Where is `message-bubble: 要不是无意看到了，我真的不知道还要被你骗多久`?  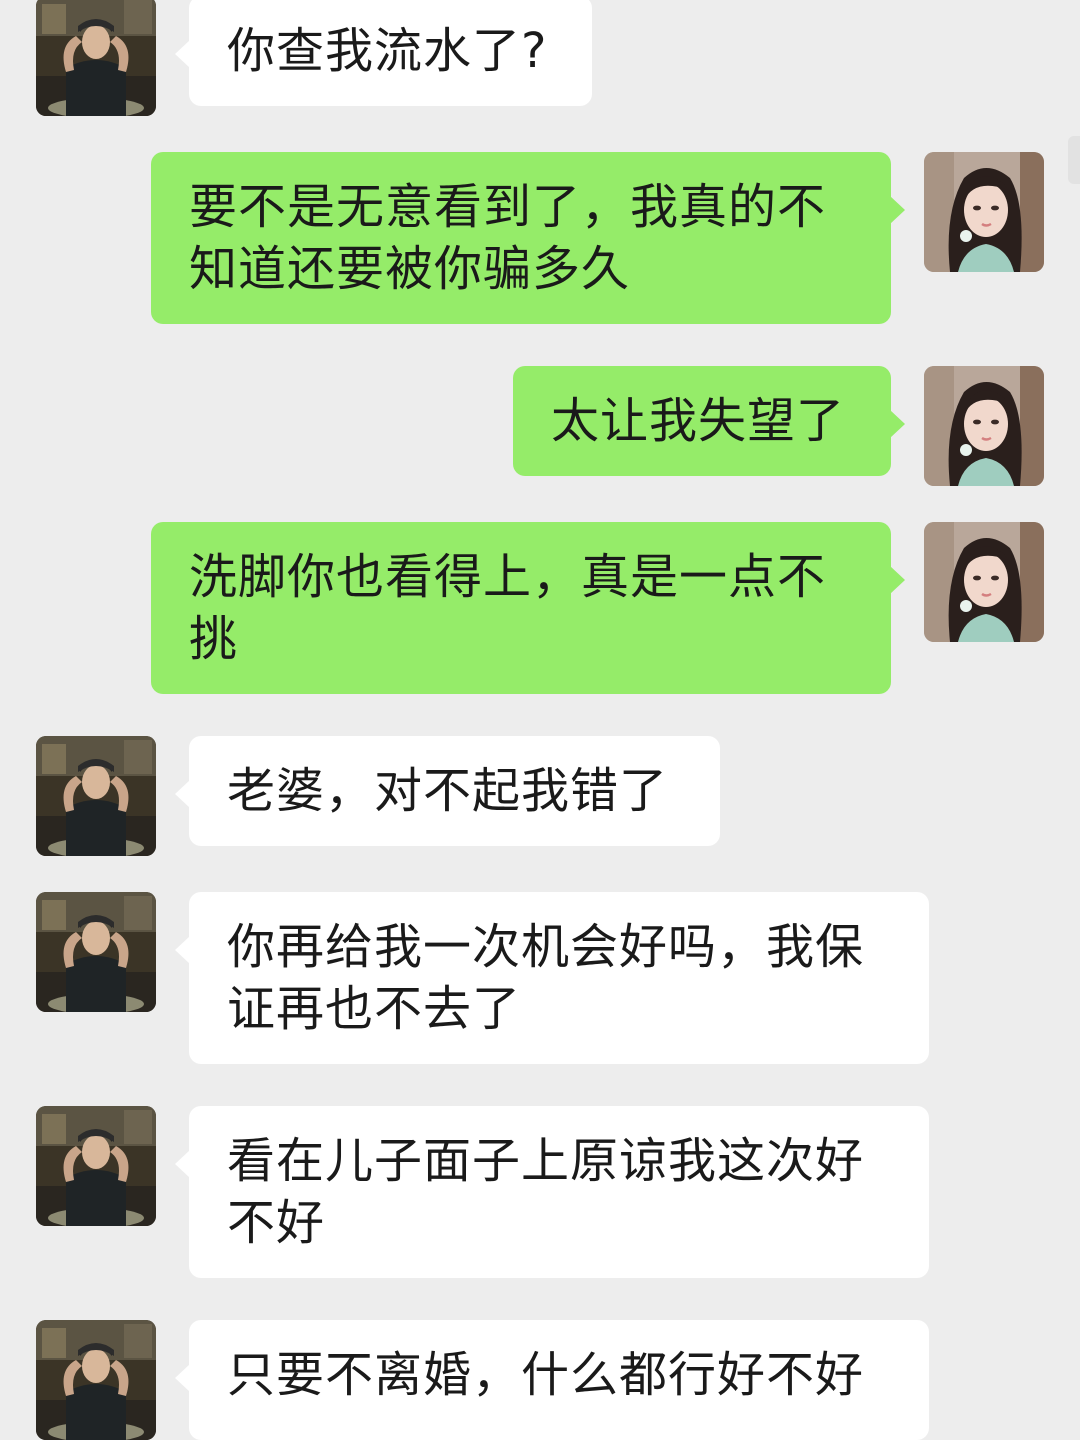
message-bubble: 要不是无意看到了，我真的不知道还要被你骗多久 is located at coordinates (528, 238).